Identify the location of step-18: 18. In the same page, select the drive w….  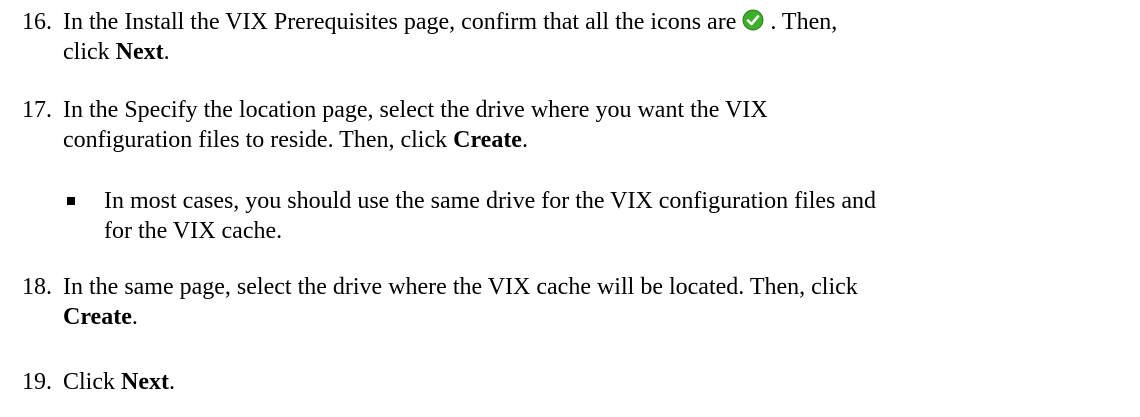
(577, 302).